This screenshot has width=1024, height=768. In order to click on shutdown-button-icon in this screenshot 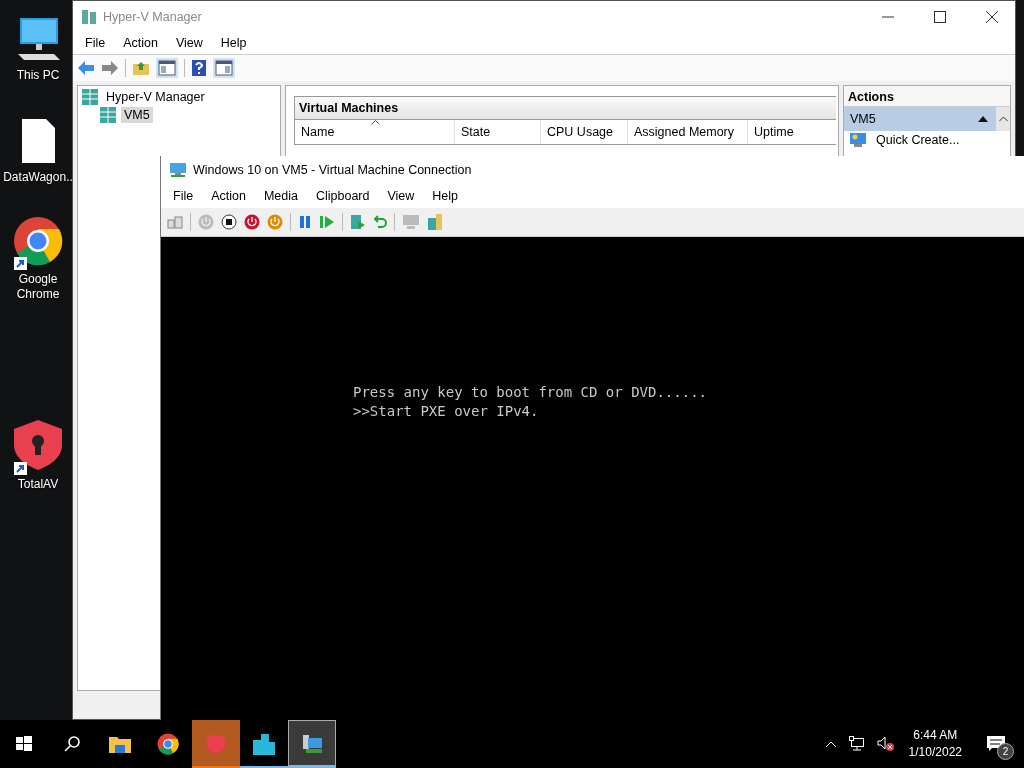, I will do `click(252, 222)`.